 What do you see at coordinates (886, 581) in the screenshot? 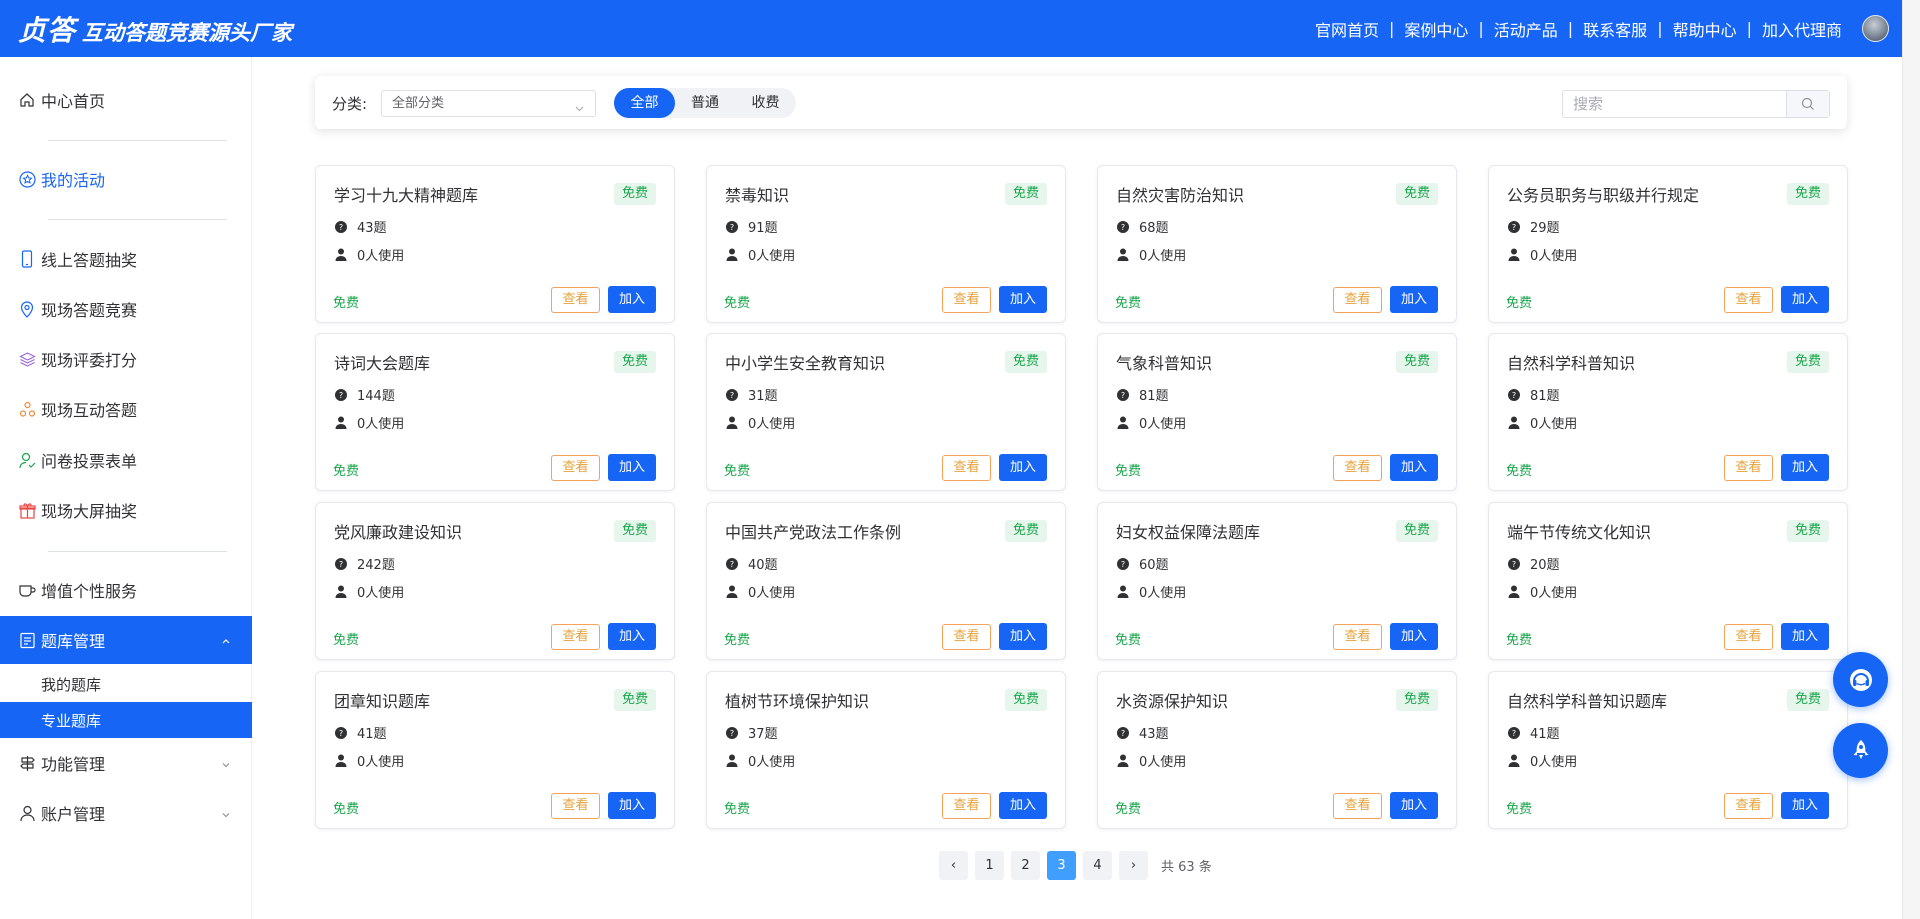
I see `bank-card: 中国共产党政法工作条例 免费 ? 40题 0人使用 免费 查看 加入` at bounding box center [886, 581].